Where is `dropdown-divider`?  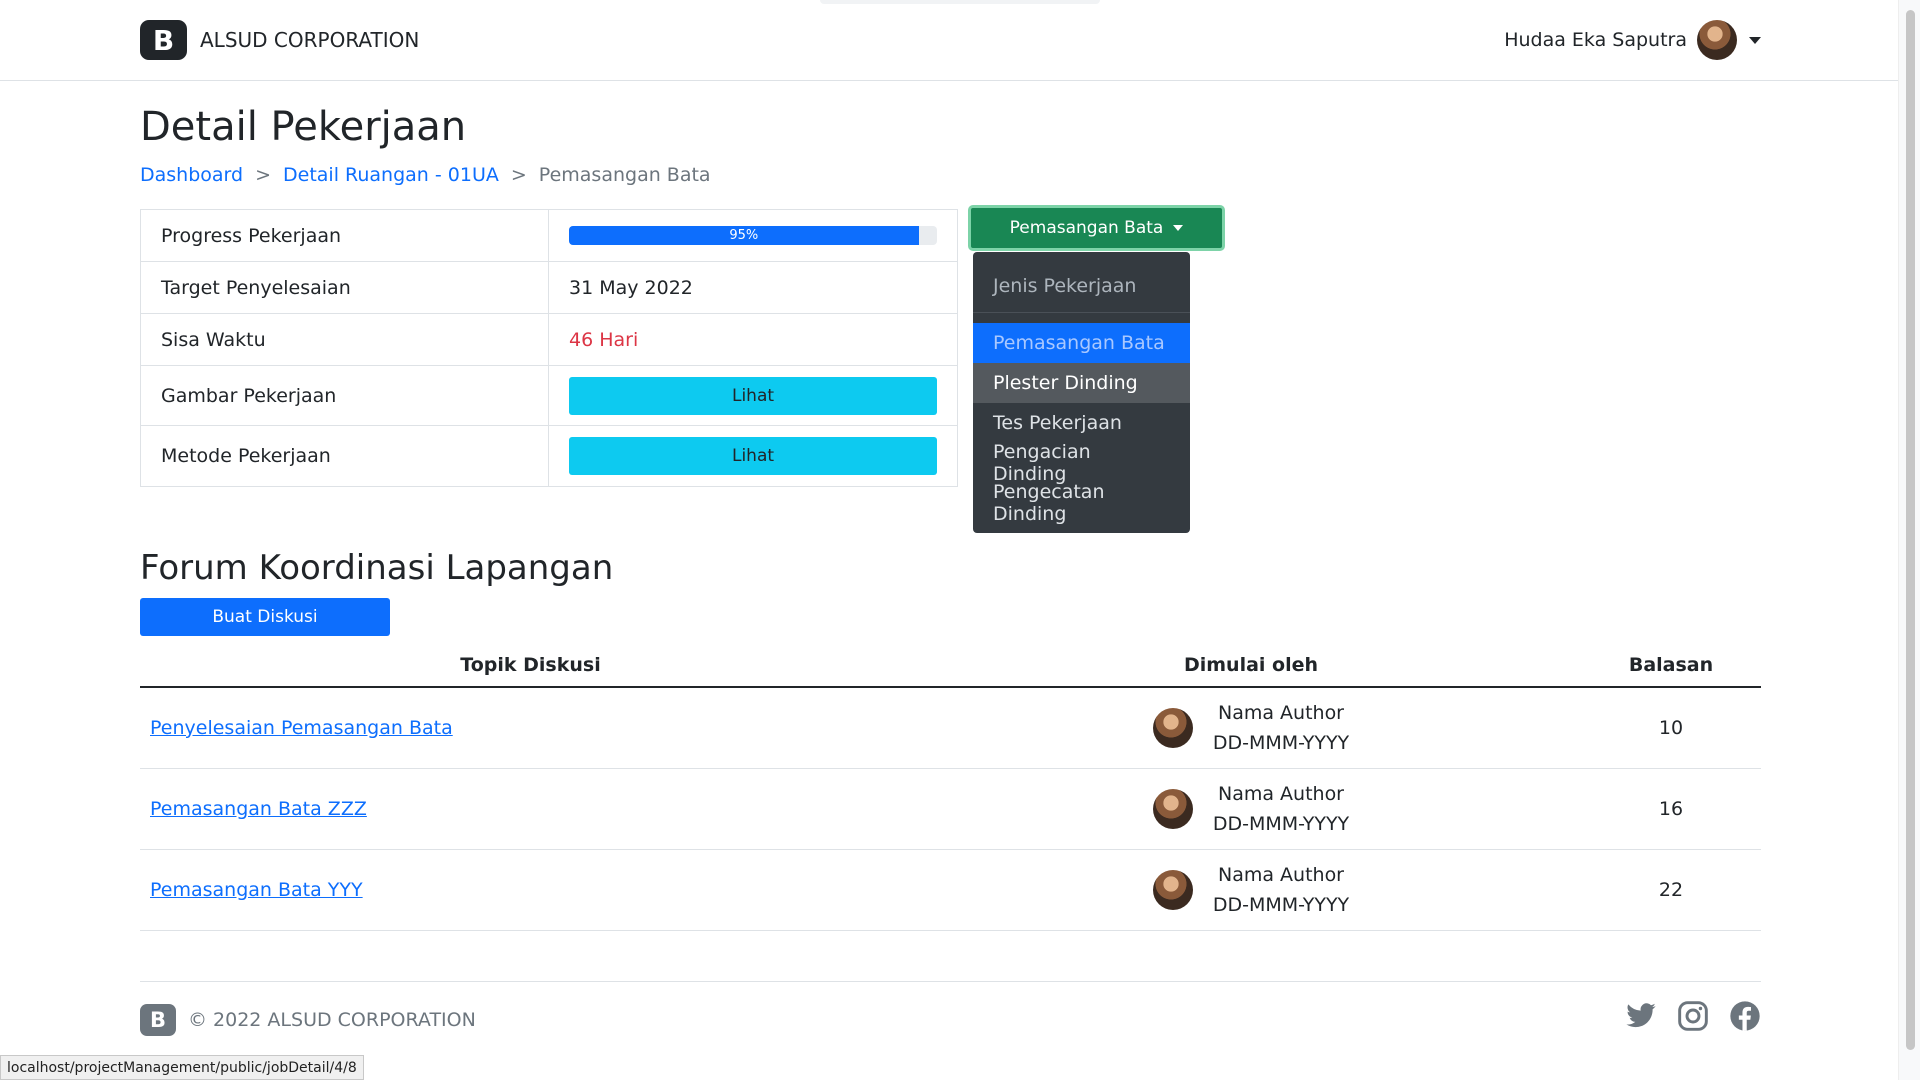
dropdown-divider is located at coordinates (1081, 312).